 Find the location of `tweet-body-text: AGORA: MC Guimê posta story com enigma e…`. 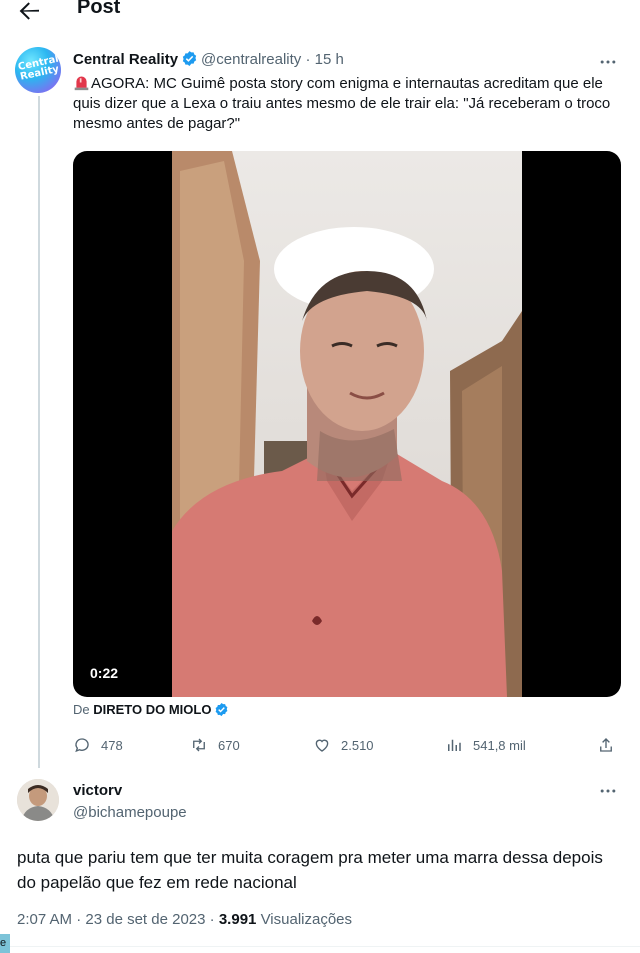

tweet-body-text: AGORA: MC Guimê posta story com enigma e… is located at coordinates (342, 103).